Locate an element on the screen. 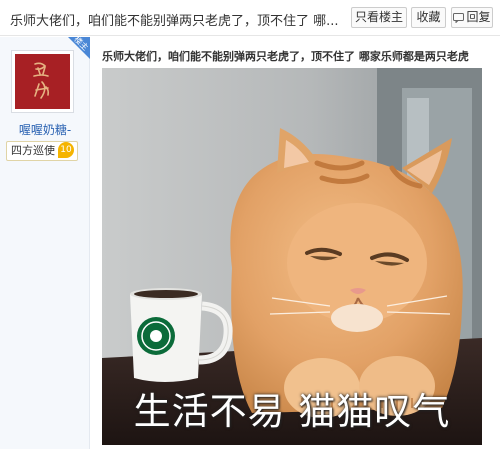  author-username: 喔喔奶糖- is located at coordinates (45, 129).